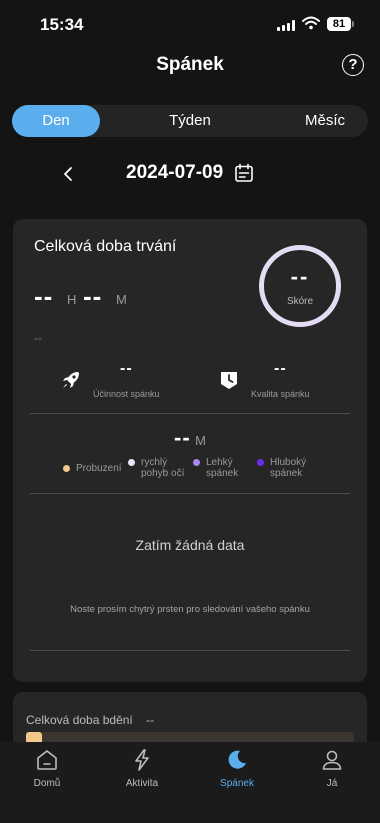 The height and width of the screenshot is (823, 380). What do you see at coordinates (69, 174) in the screenshot?
I see `chevron-left-icon` at bounding box center [69, 174].